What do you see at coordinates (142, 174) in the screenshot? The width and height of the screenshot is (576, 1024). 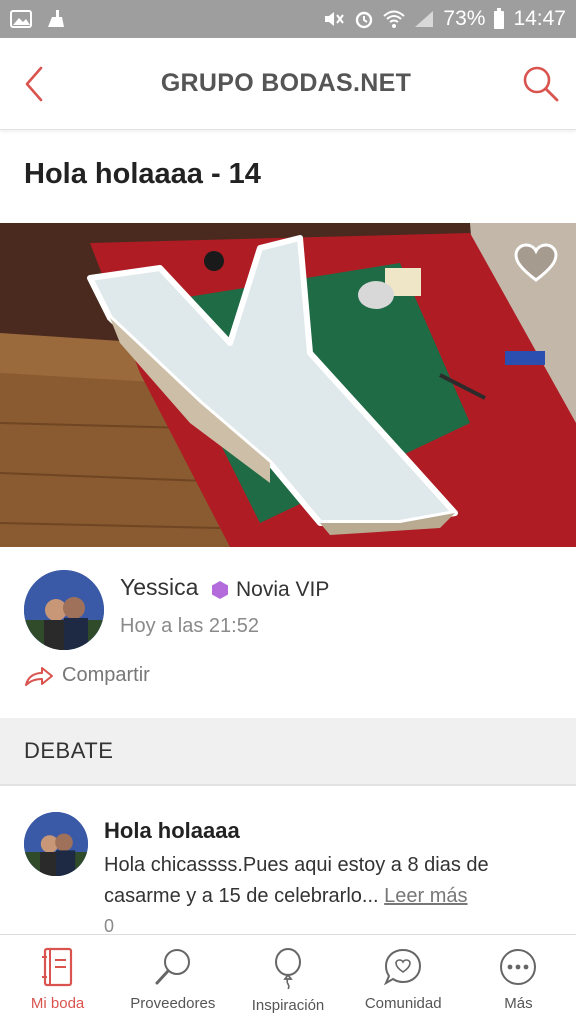 I see `post-title: Hola holaaaa - 14` at bounding box center [142, 174].